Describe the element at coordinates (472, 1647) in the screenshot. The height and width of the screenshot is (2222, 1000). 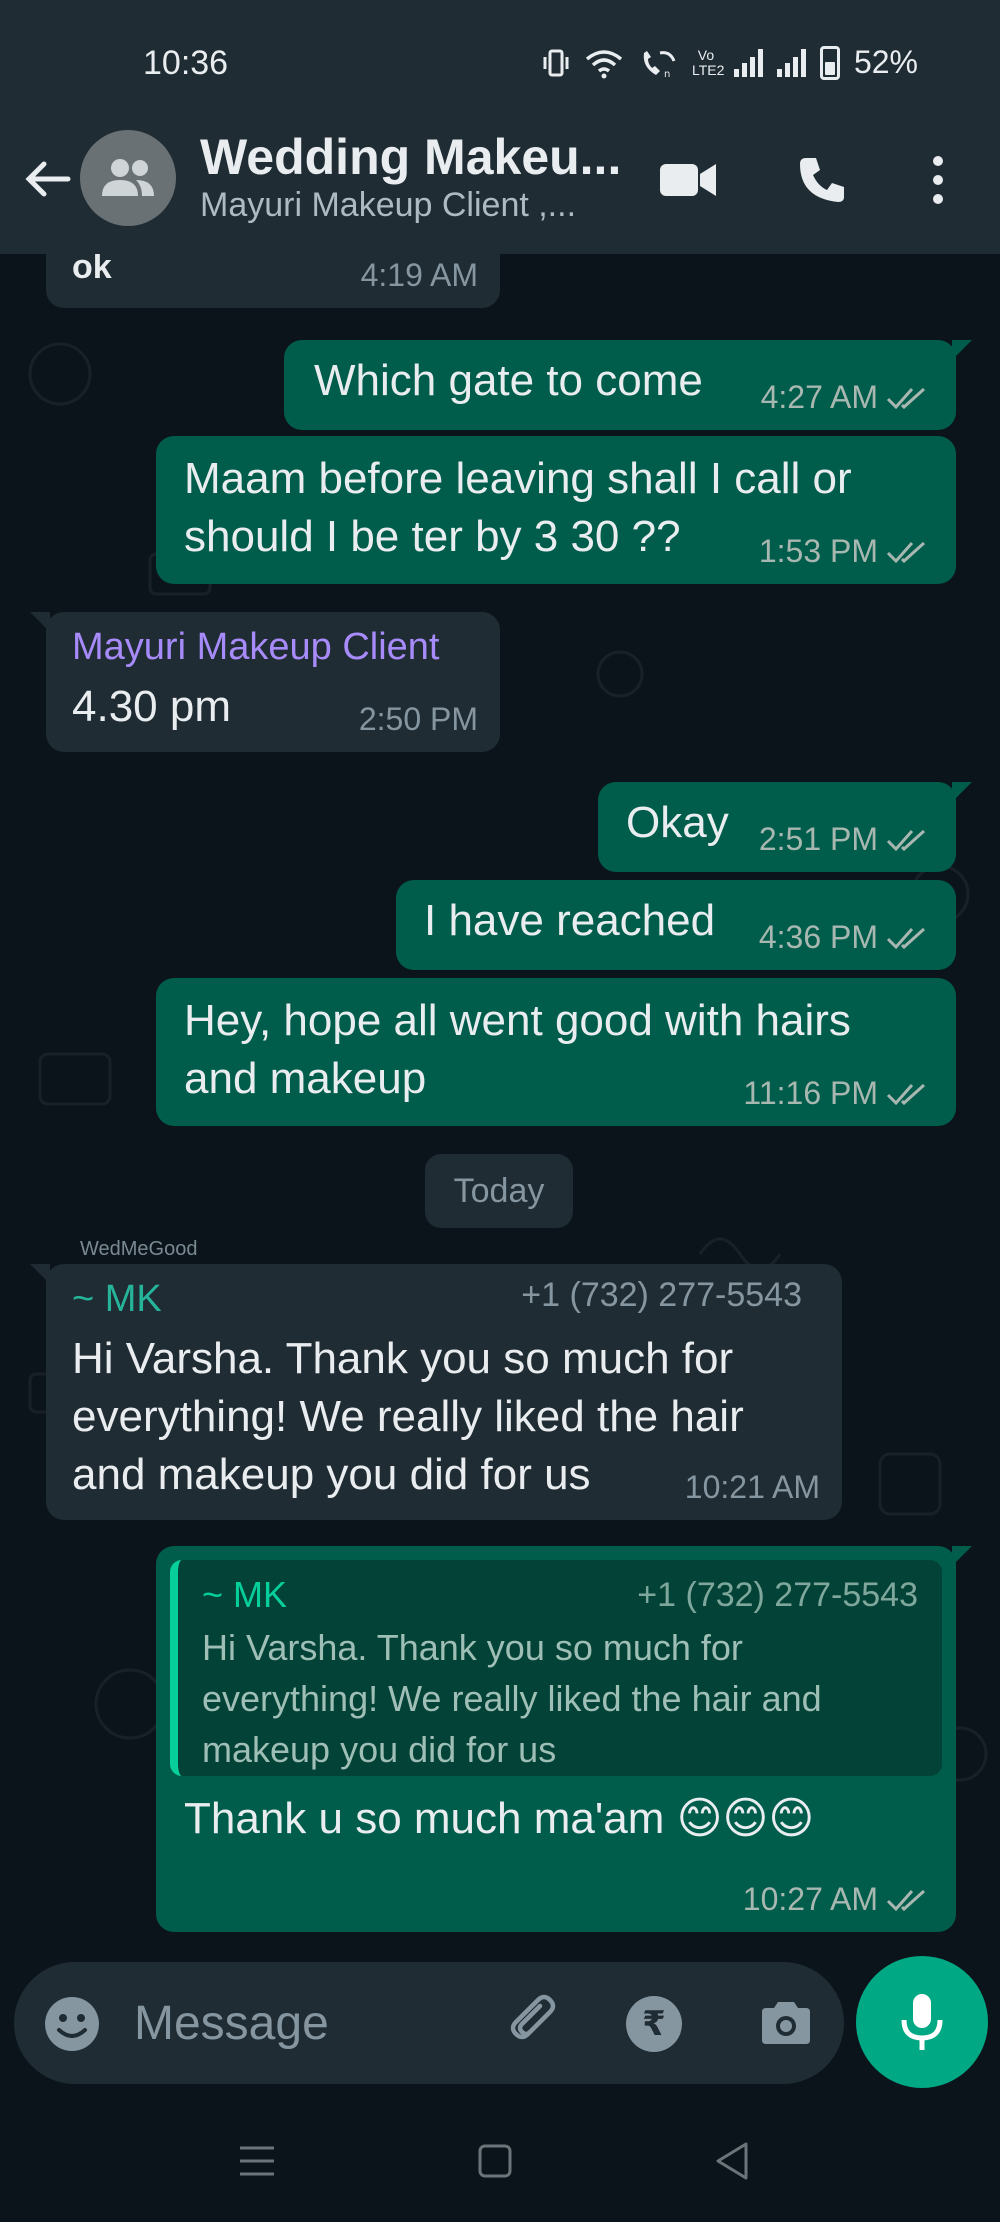
I see `quoted-text-line: Hi Varsha. Thank you so much for` at that location.